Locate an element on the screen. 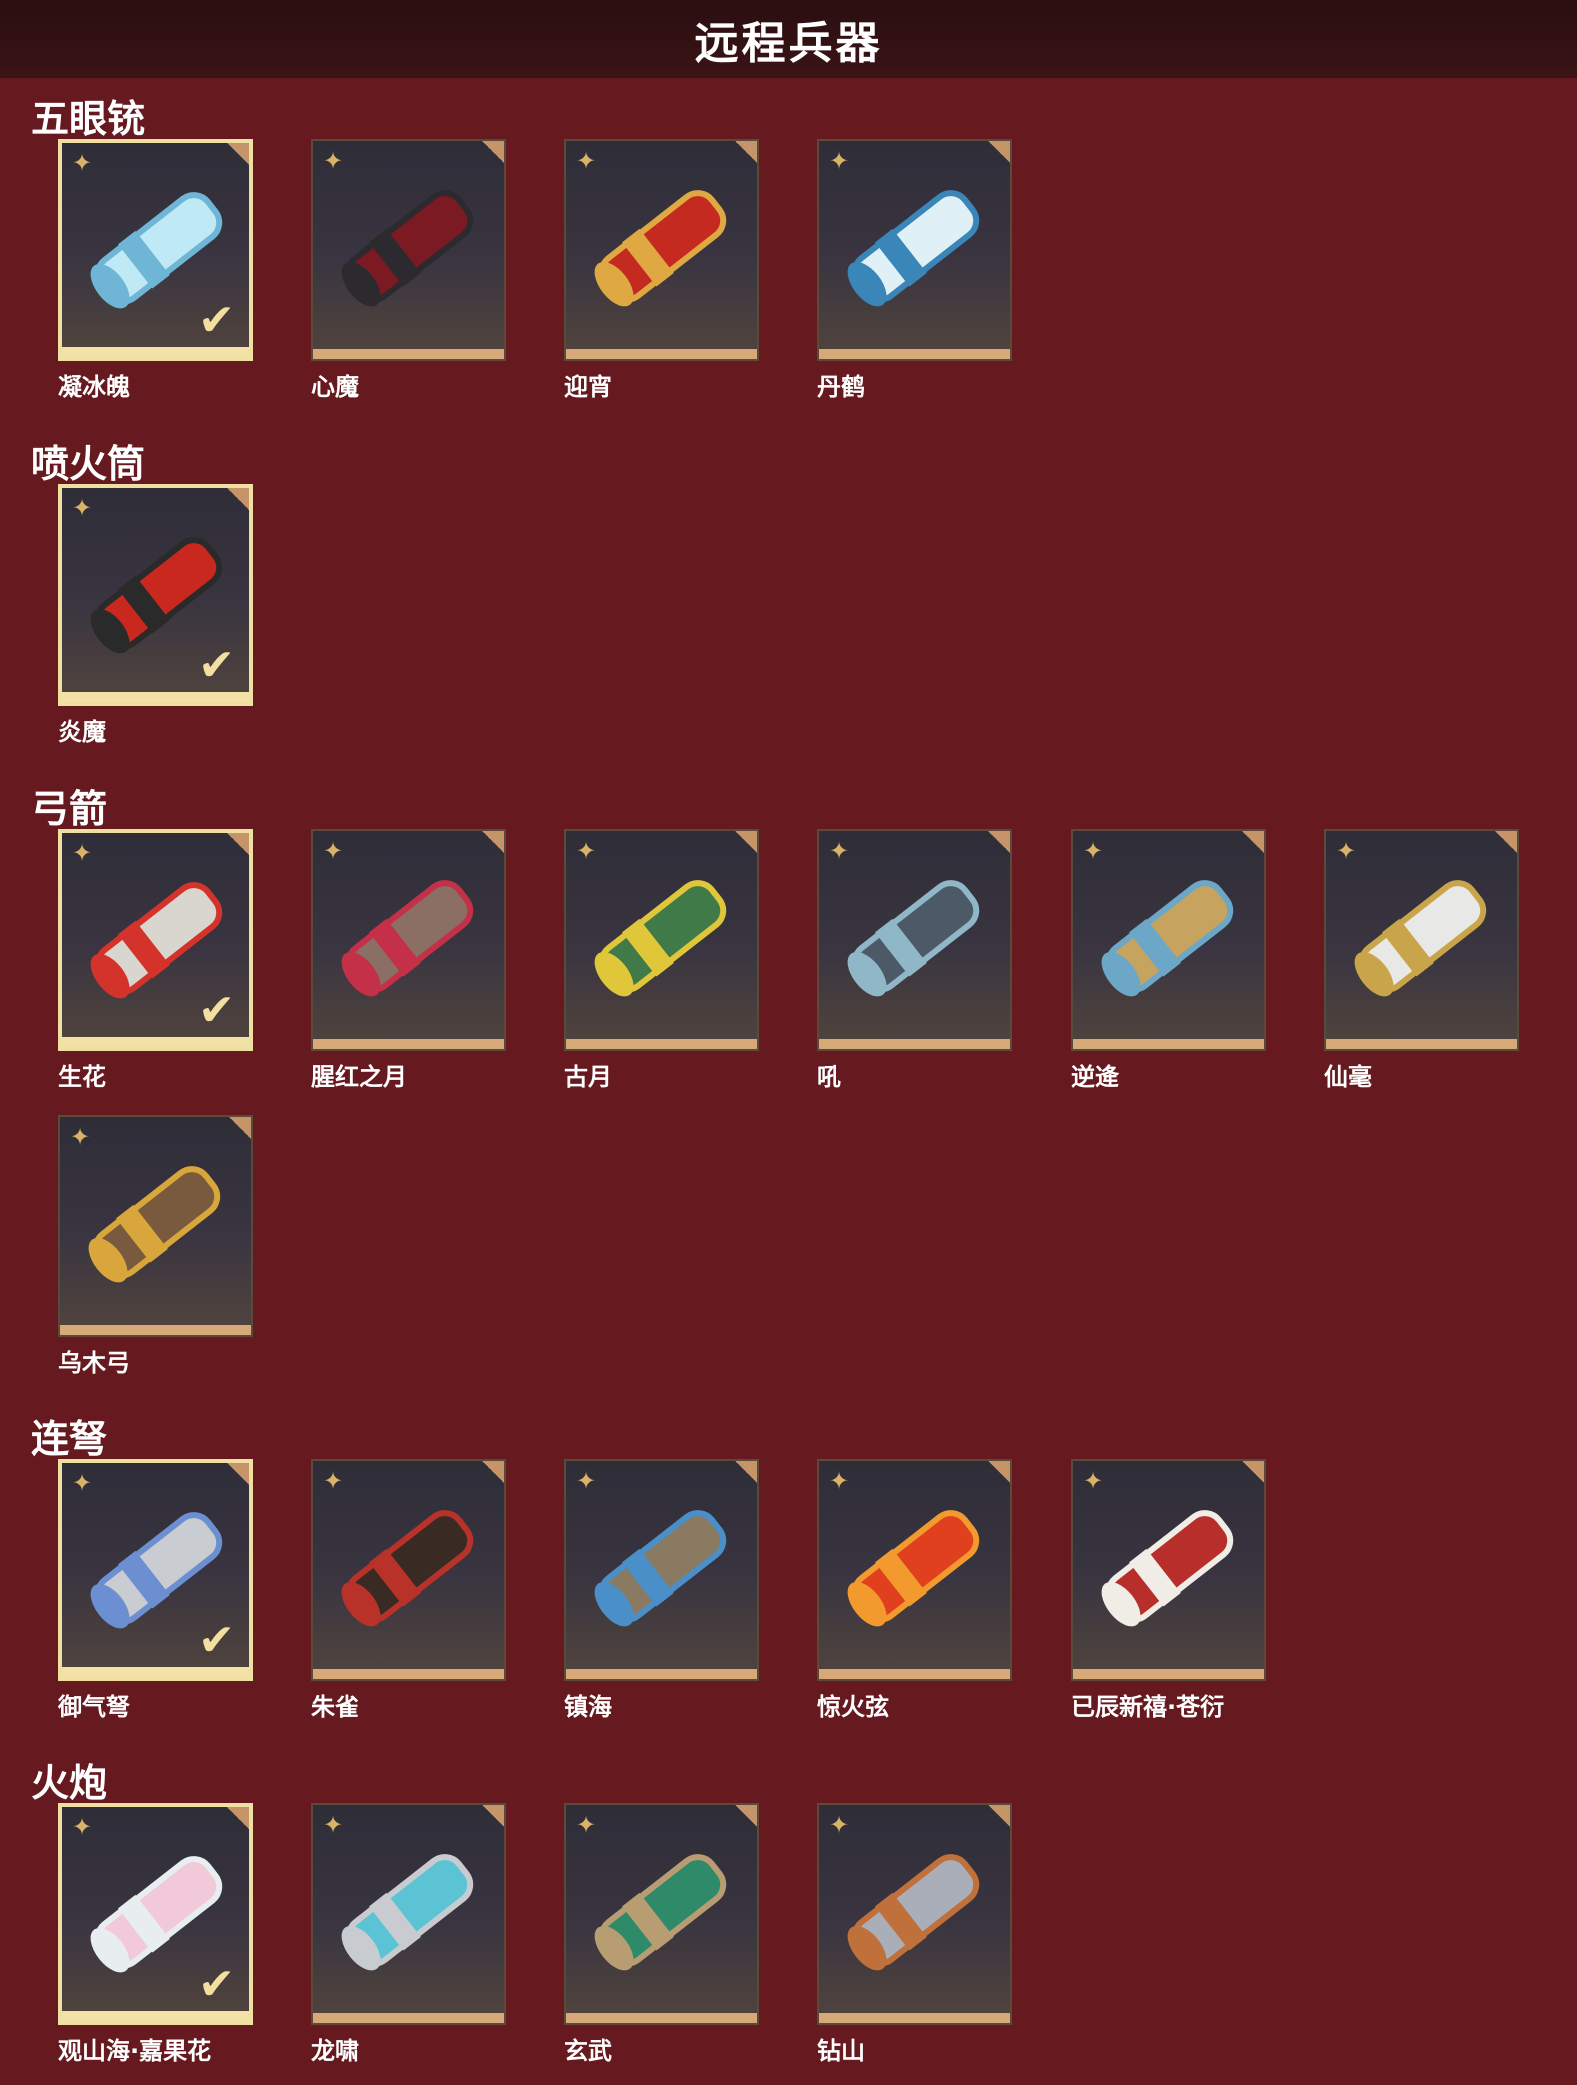 The width and height of the screenshot is (1577, 2085). weapon-item: ✦ 吼 is located at coordinates (914, 960).